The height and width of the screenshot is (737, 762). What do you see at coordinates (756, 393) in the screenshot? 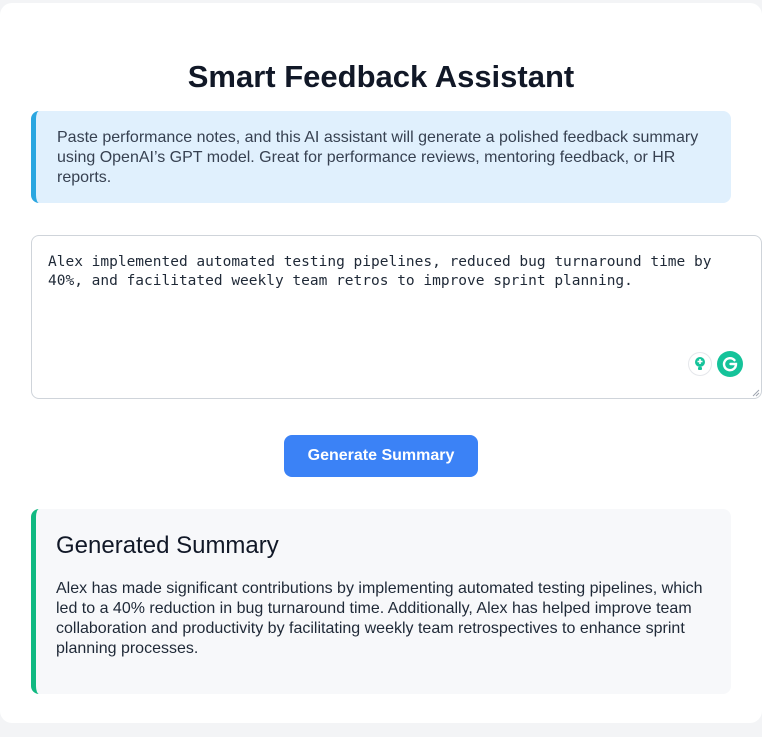
I see `resize-handle-icon` at bounding box center [756, 393].